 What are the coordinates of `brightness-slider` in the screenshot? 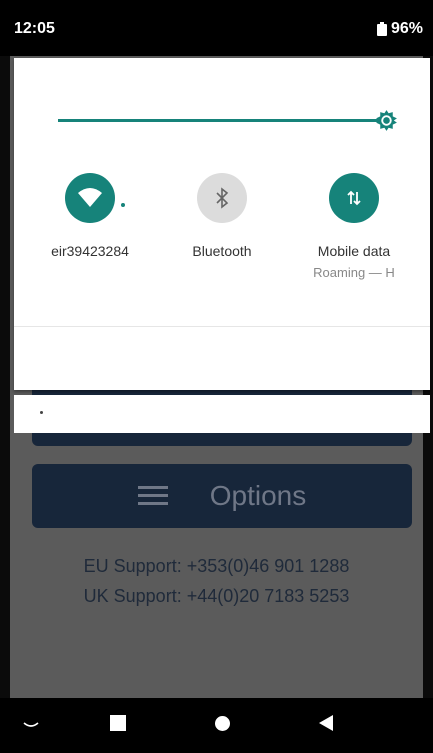 It's located at (223, 120).